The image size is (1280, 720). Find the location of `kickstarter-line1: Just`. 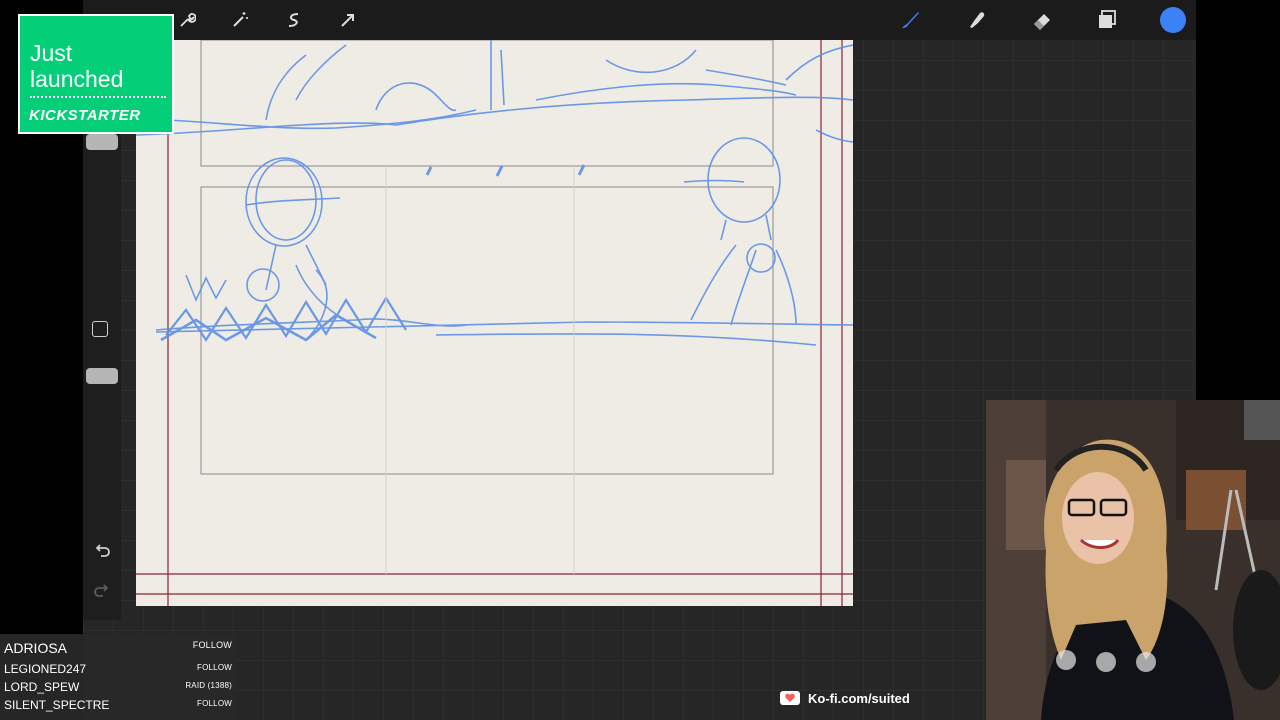

kickstarter-line1: Just is located at coordinates (51, 53).